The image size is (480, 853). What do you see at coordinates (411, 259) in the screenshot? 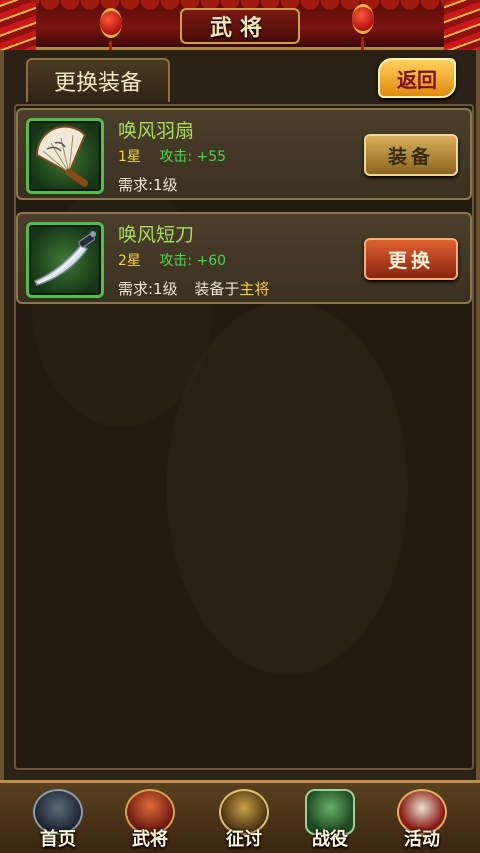
I see `replace-button: 更换` at bounding box center [411, 259].